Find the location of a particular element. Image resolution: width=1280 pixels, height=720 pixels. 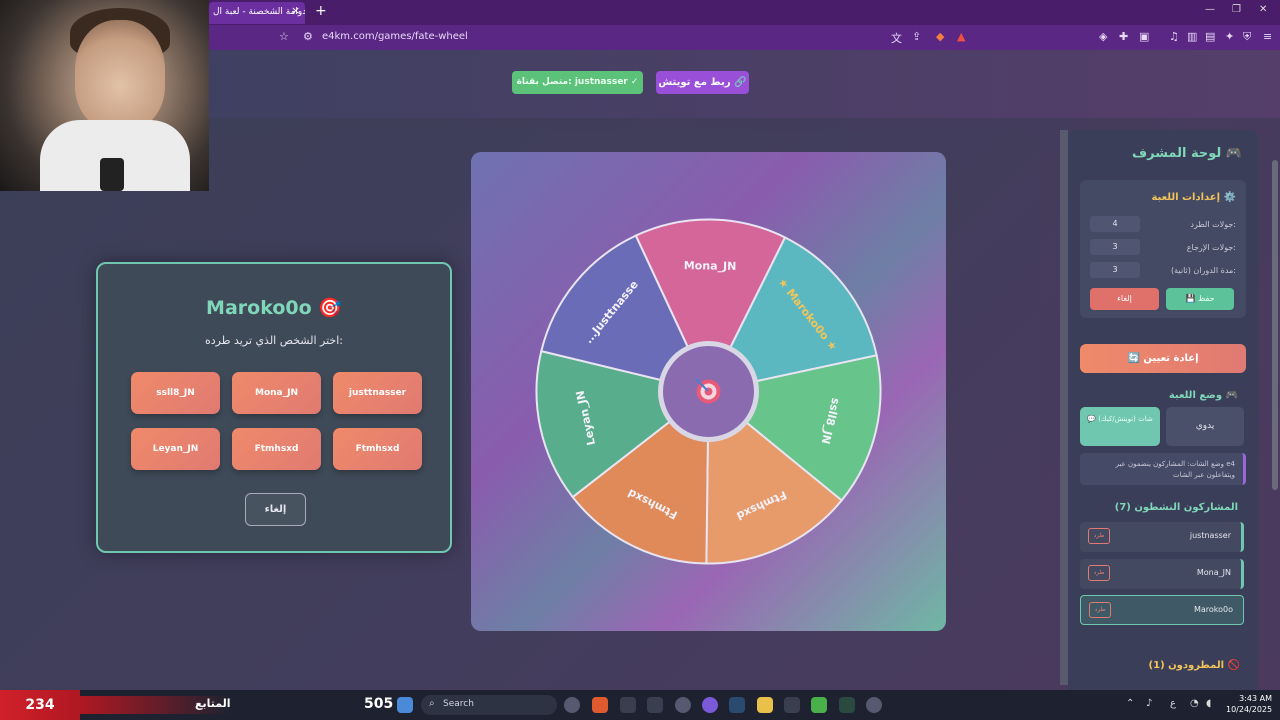

modal-cancel-button: إلغاء is located at coordinates (275, 509).